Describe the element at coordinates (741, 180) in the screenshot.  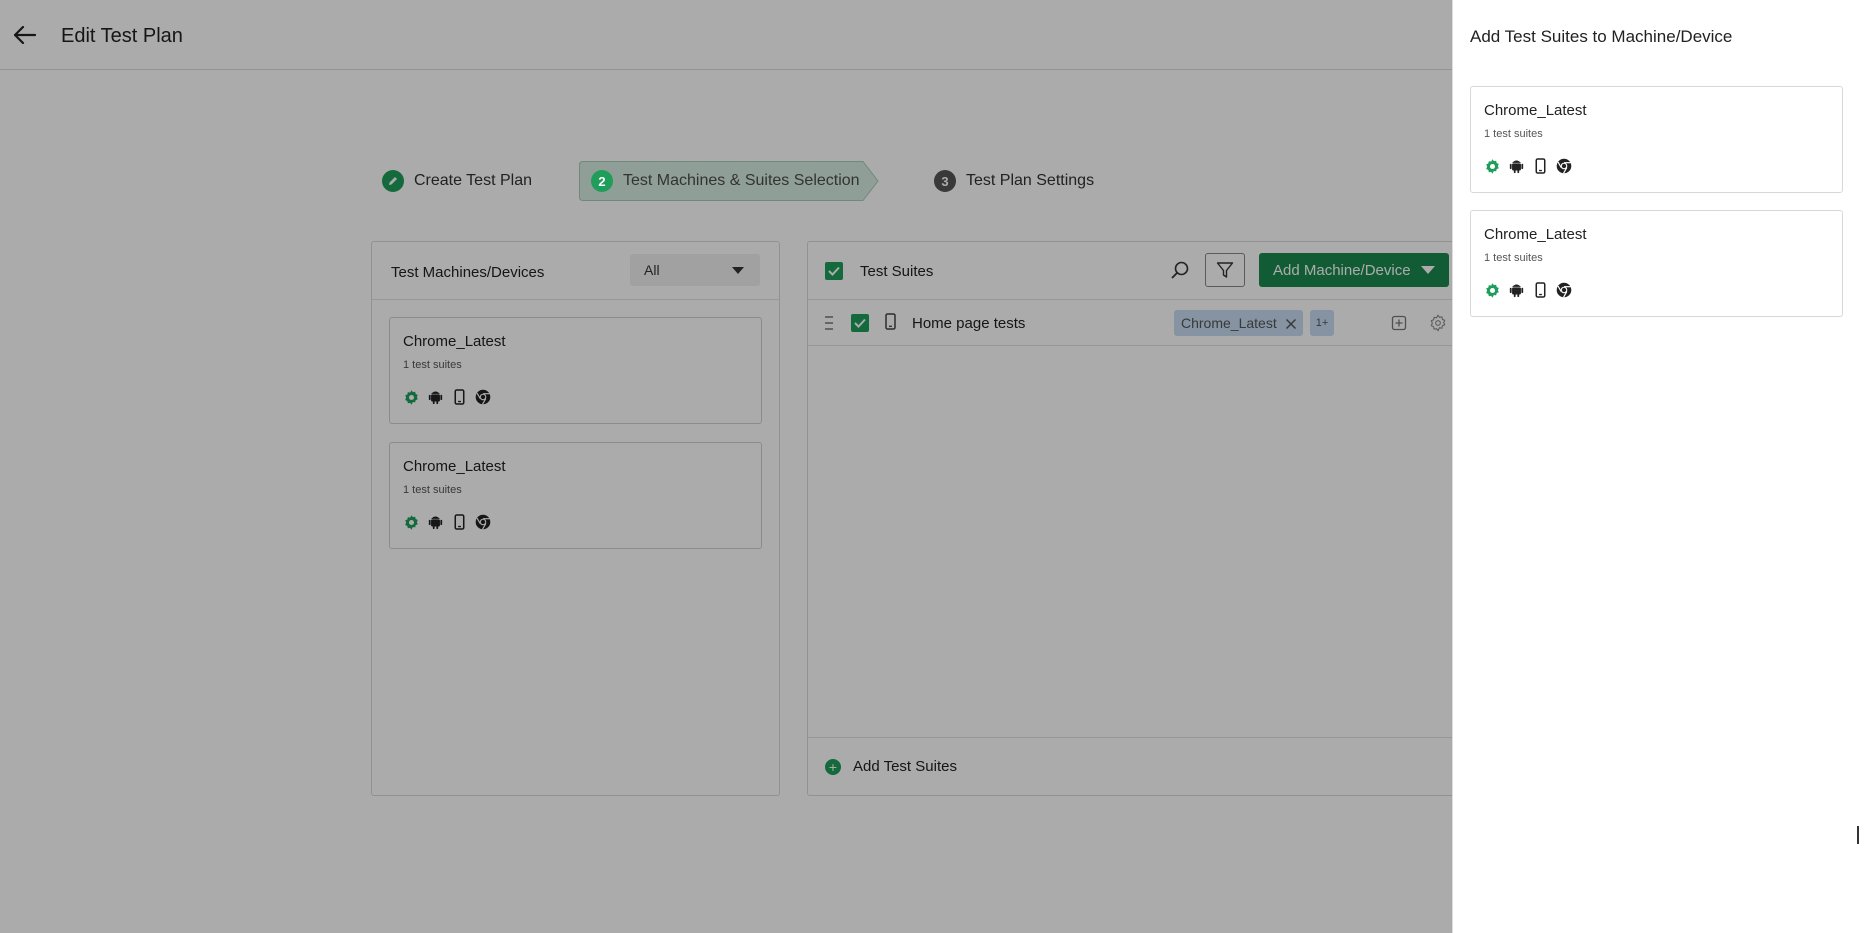
I see `step-label: Test Machines & Suites Selection` at that location.